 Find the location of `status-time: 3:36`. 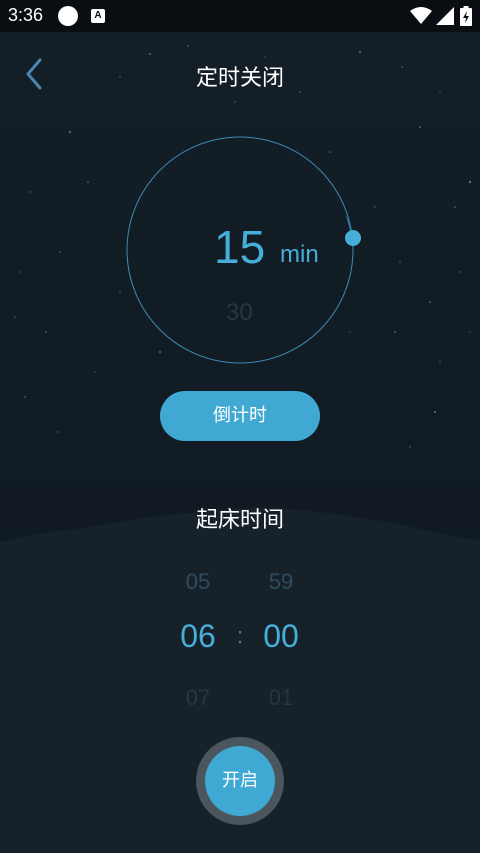

status-time: 3:36 is located at coordinates (26, 15).